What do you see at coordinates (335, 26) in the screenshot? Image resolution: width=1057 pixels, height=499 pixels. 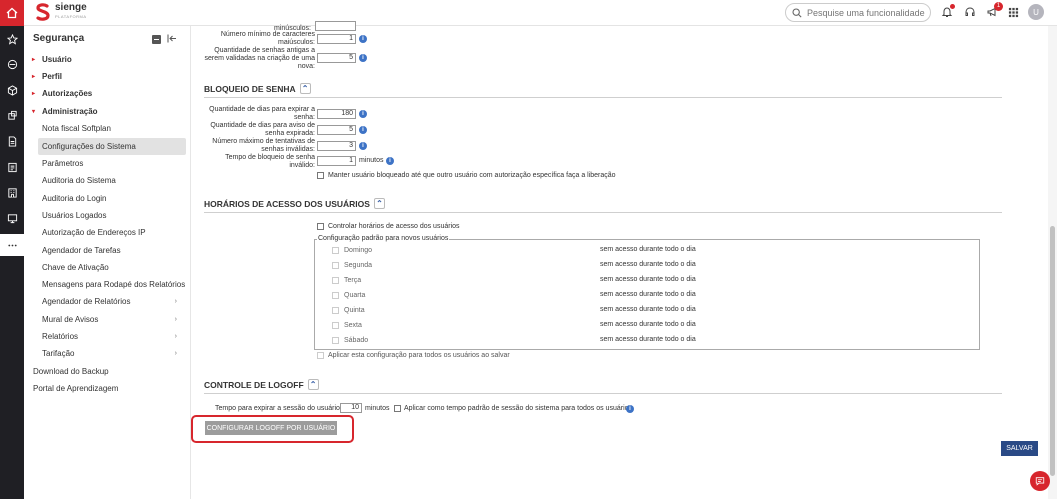 I see `min-lower-input` at bounding box center [335, 26].